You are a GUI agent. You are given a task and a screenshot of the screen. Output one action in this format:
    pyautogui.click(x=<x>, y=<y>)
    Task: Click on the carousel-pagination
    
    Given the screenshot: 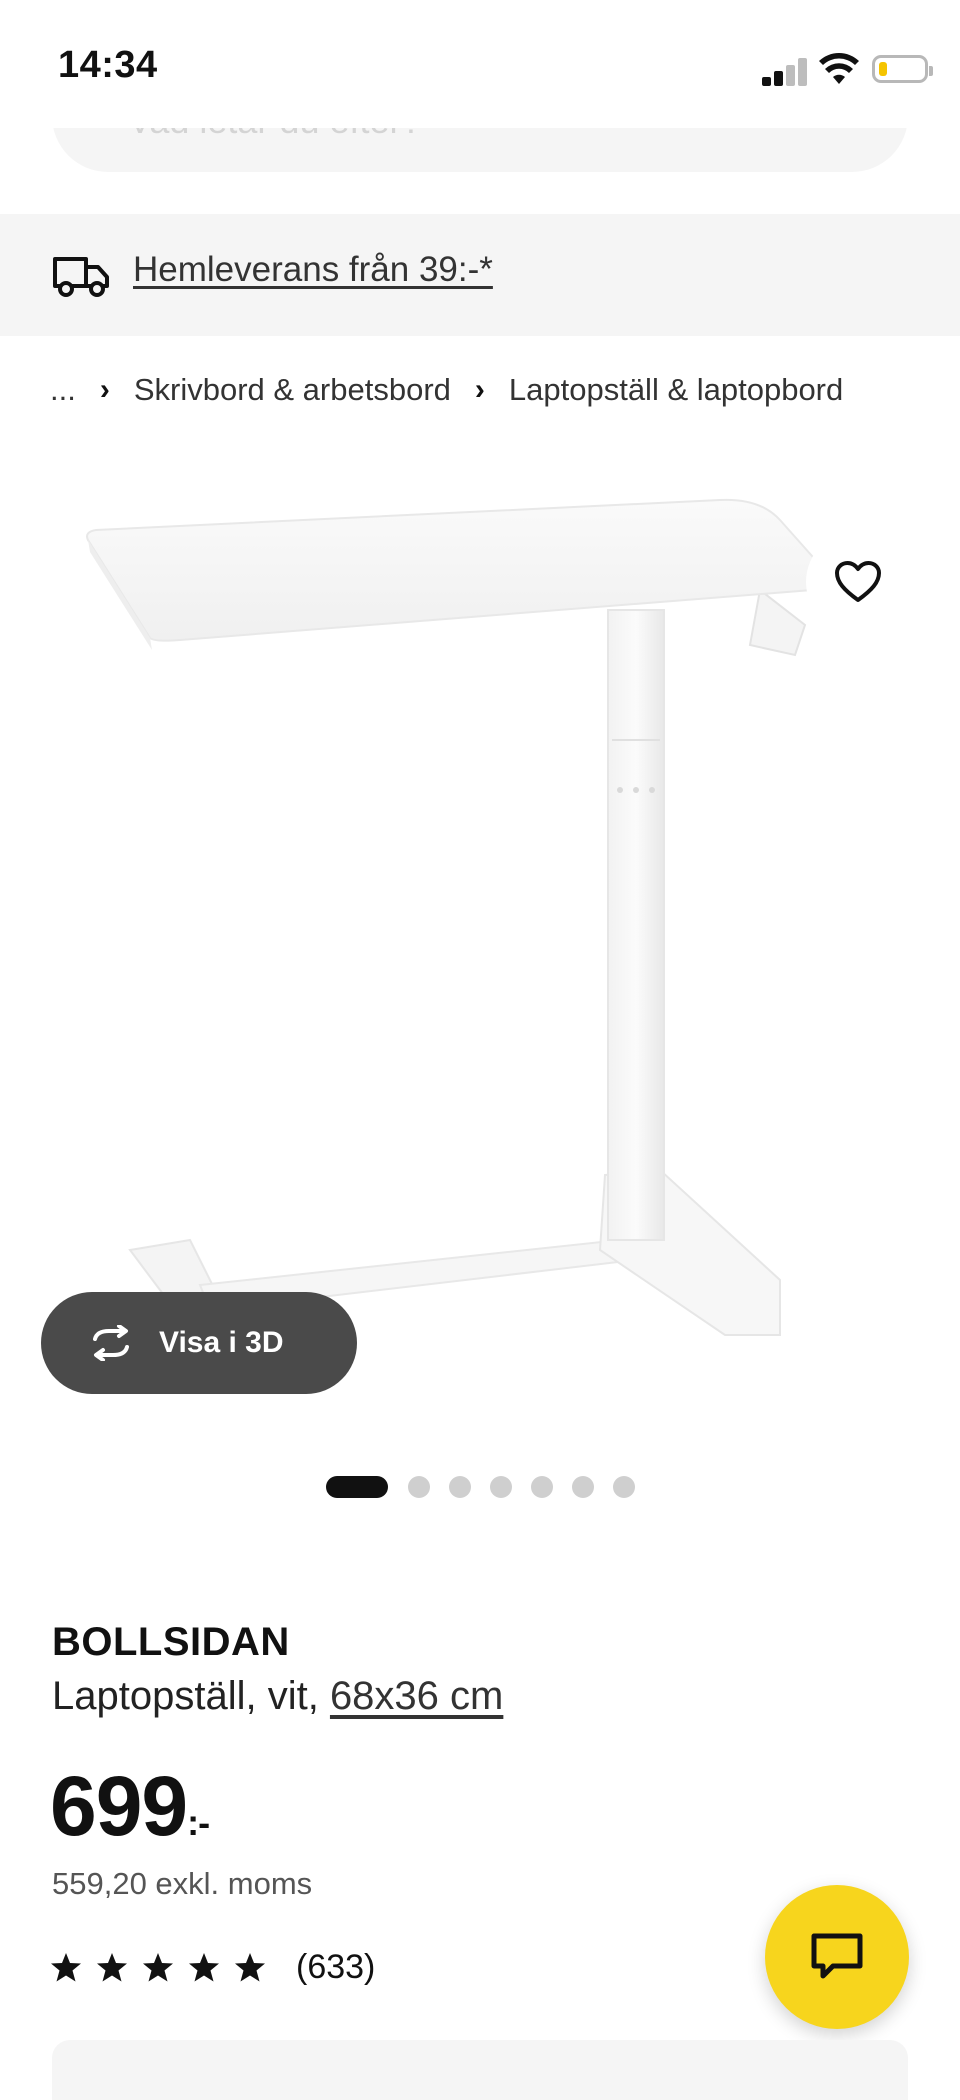 What is the action you would take?
    pyautogui.click(x=490, y=1487)
    